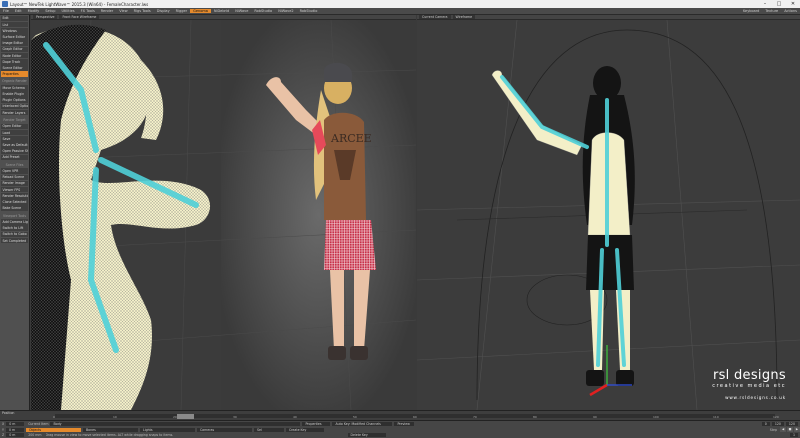 The height and width of the screenshot is (438, 800). What do you see at coordinates (167, 429) in the screenshot?
I see `lights-button: Lights` at bounding box center [167, 429].